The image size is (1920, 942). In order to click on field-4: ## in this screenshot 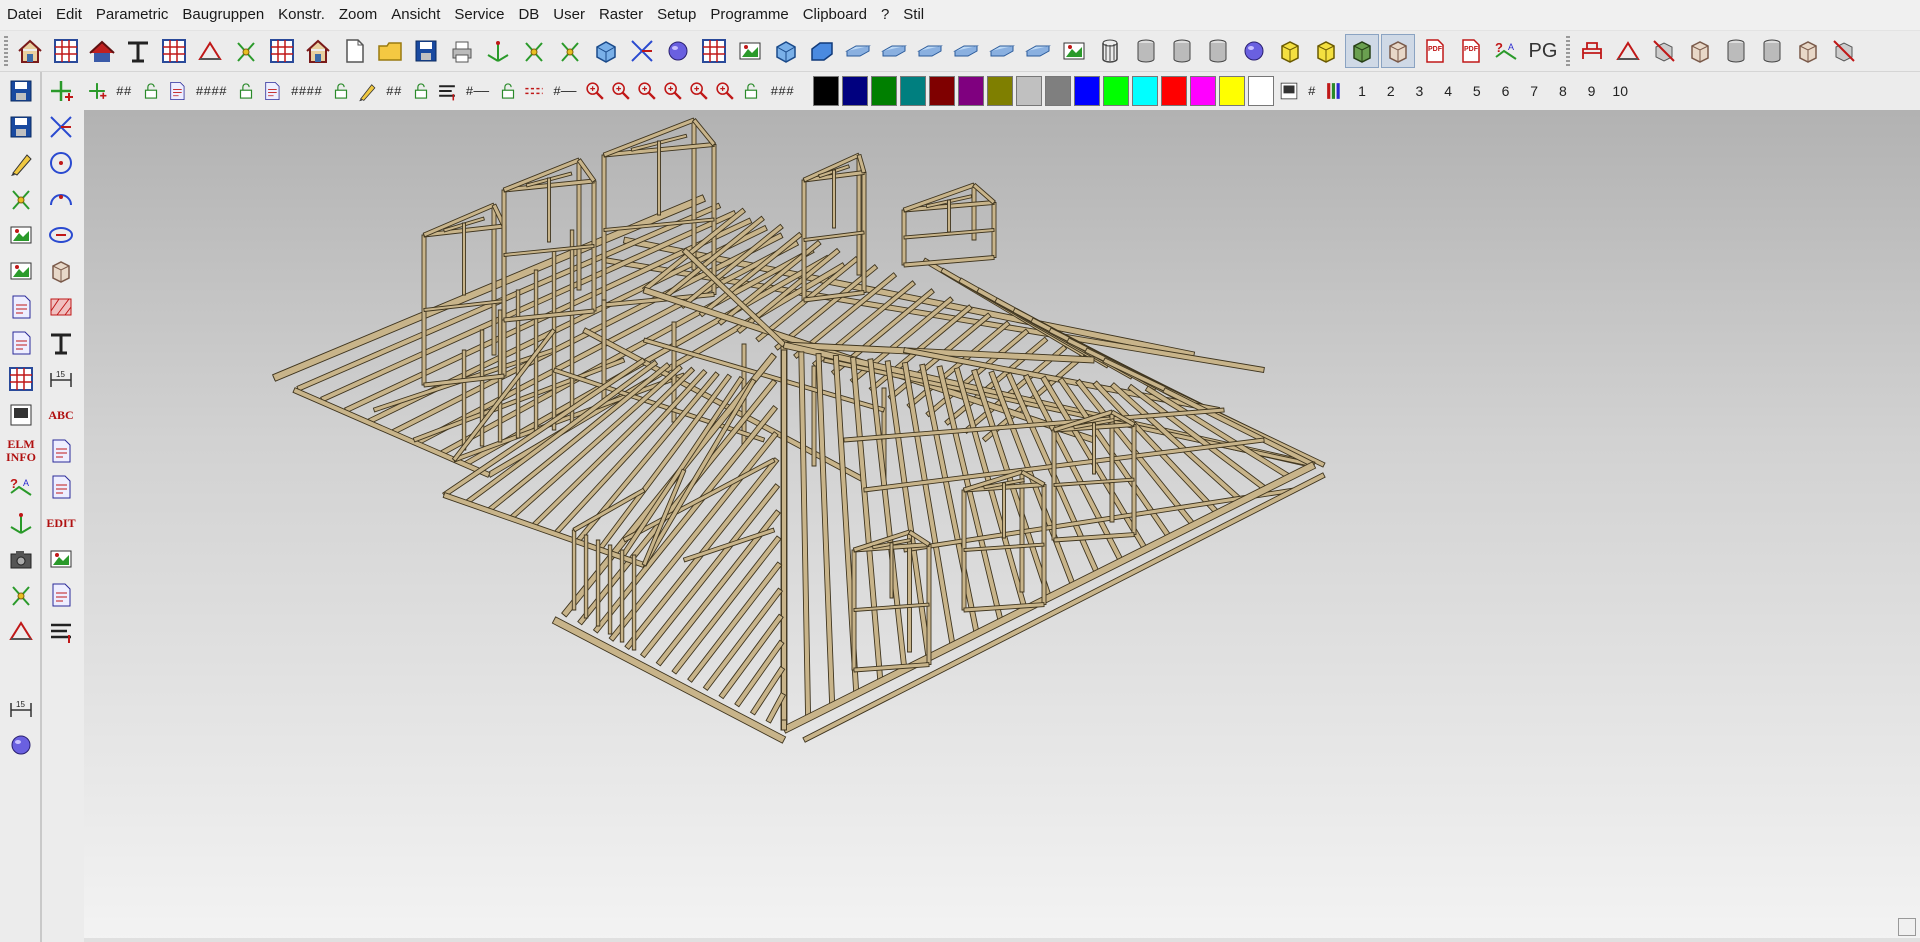, I will do `click(394, 91)`.